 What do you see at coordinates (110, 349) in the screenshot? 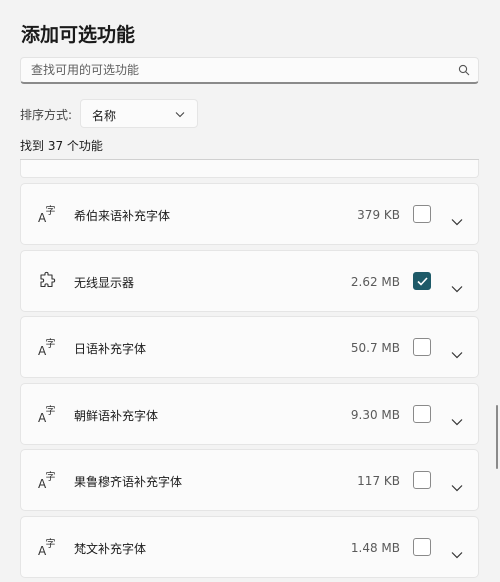
I see `feature-name: 日语补充字体` at bounding box center [110, 349].